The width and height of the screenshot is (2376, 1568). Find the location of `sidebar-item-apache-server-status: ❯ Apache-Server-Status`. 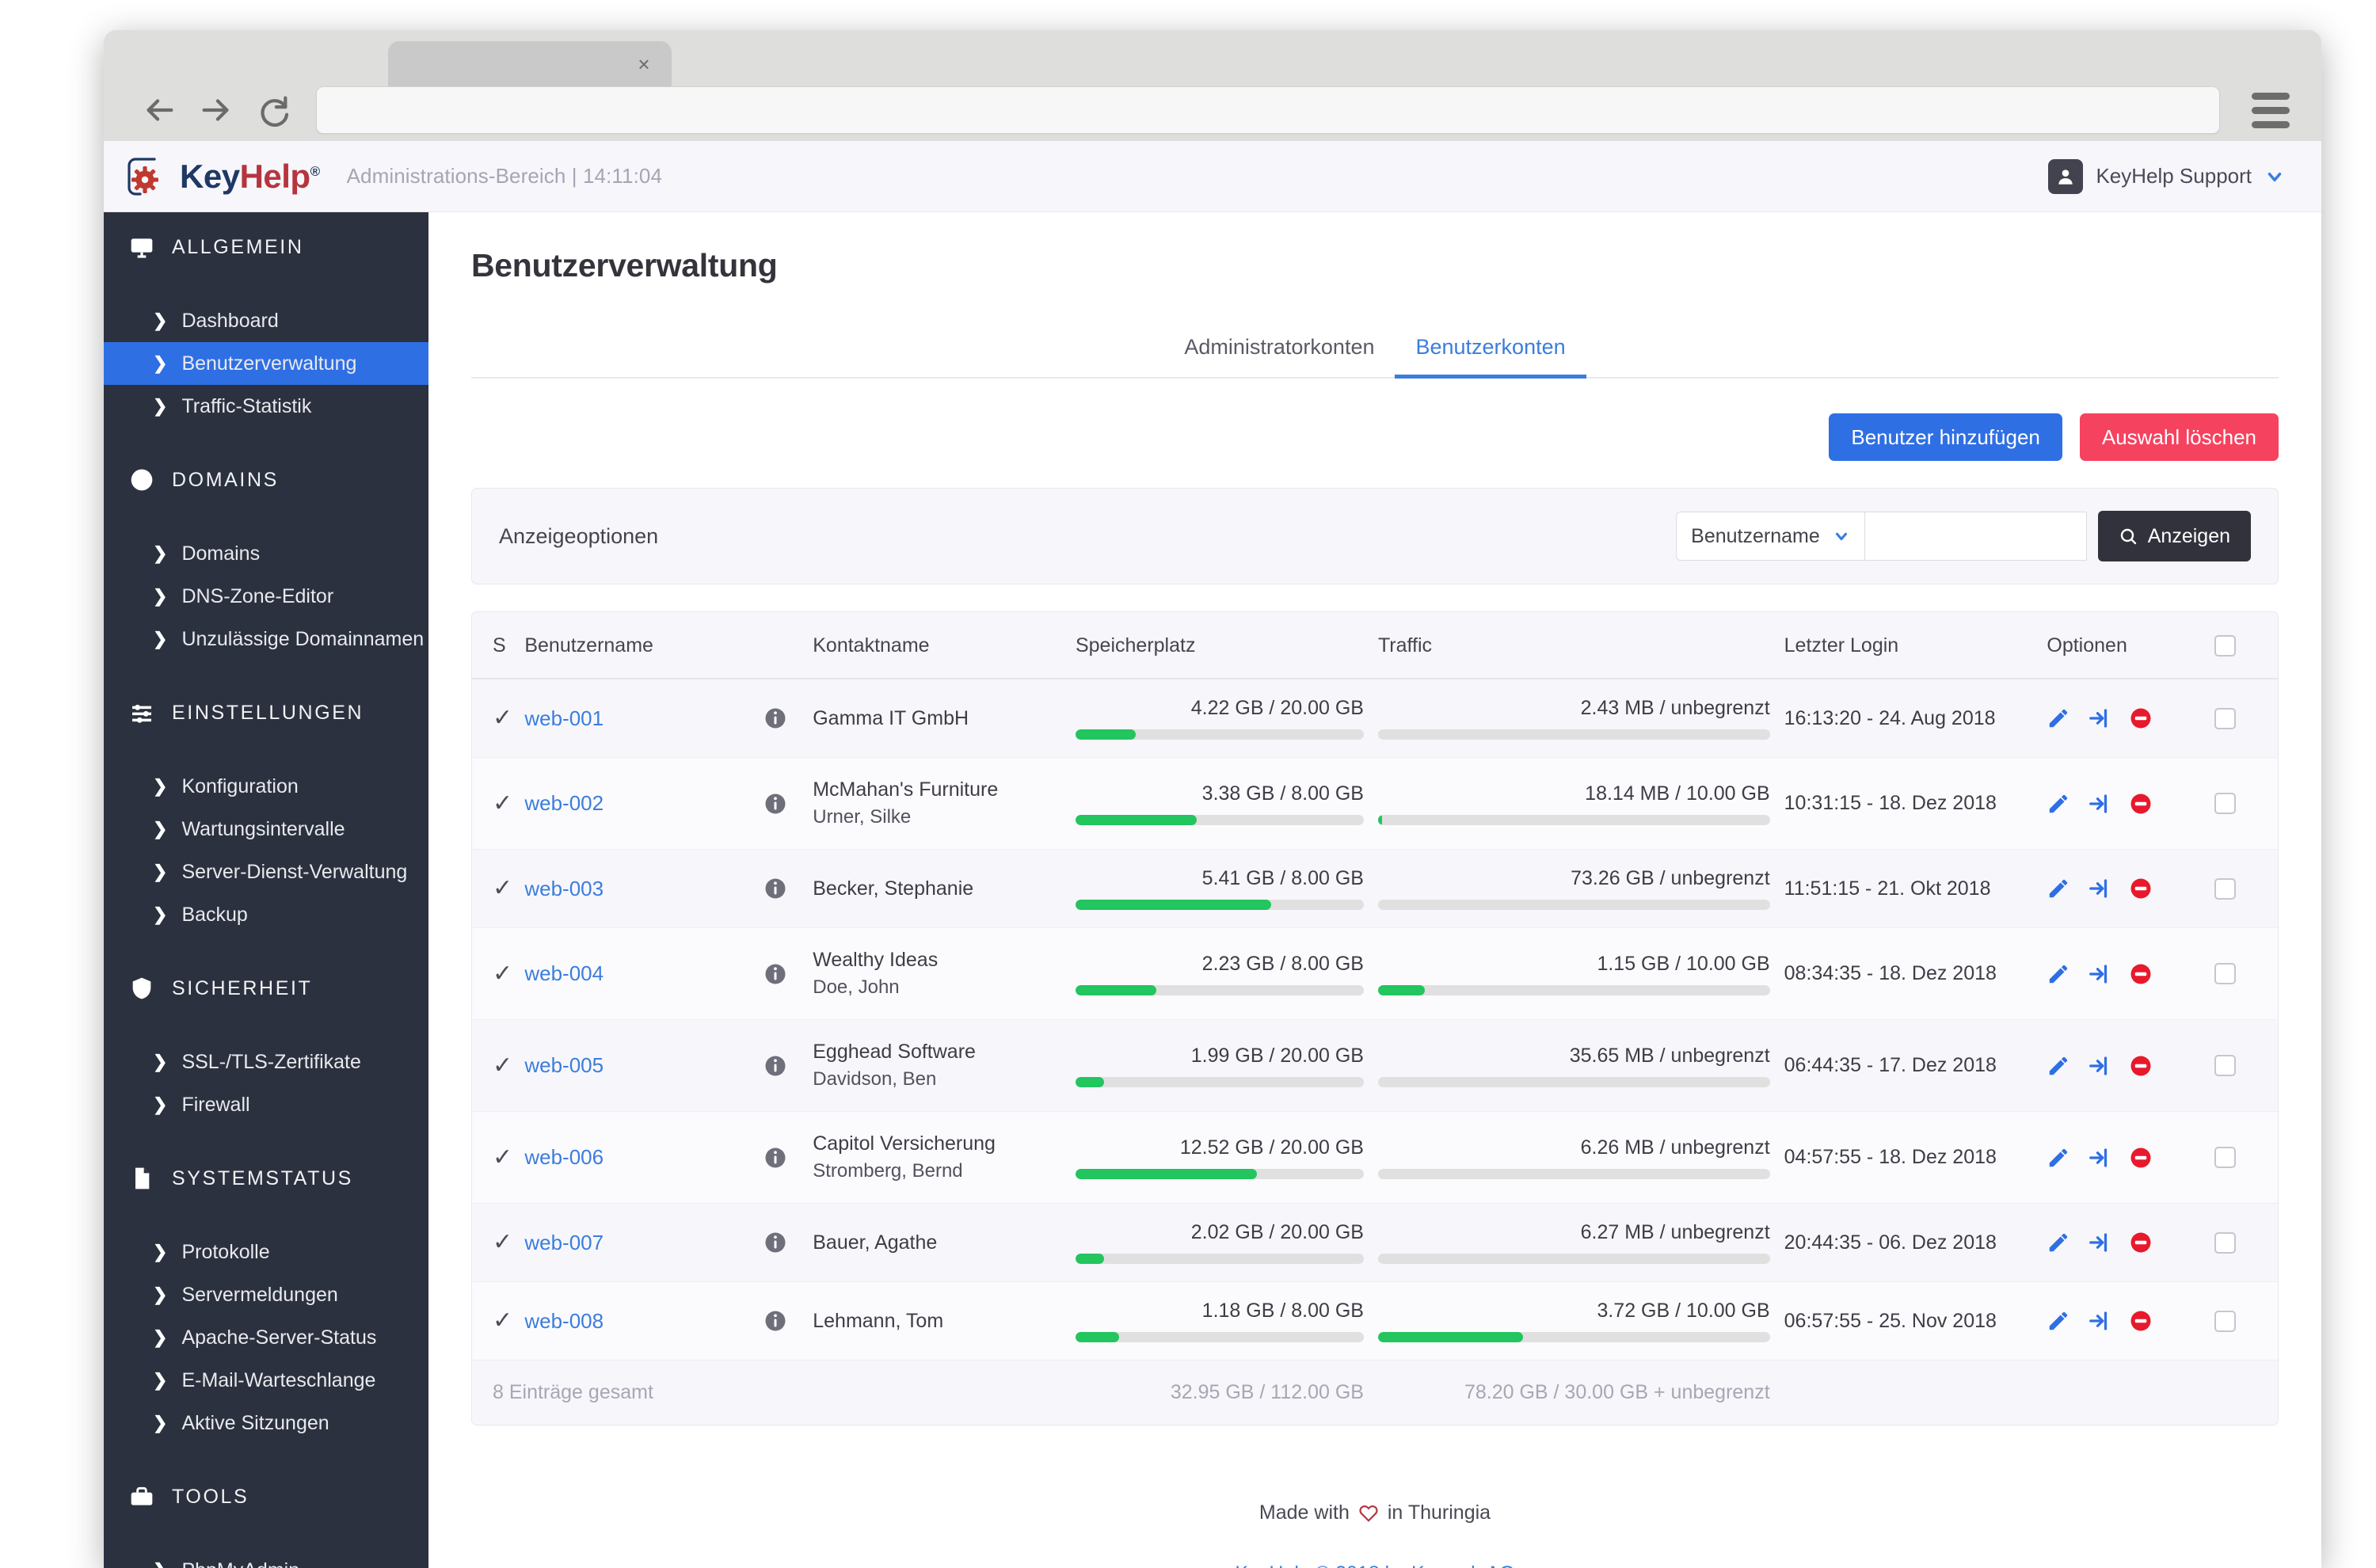

sidebar-item-apache-server-status: ❯ Apache-Server-Status is located at coordinates (266, 1337).